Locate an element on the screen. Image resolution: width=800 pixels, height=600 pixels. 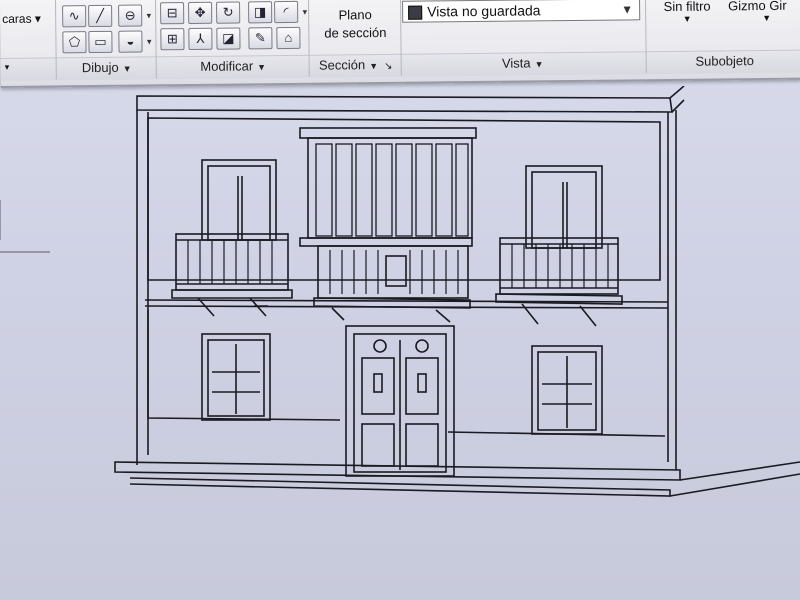
filter-dropdown: Sin filtro ▼ is located at coordinates (687, 12).